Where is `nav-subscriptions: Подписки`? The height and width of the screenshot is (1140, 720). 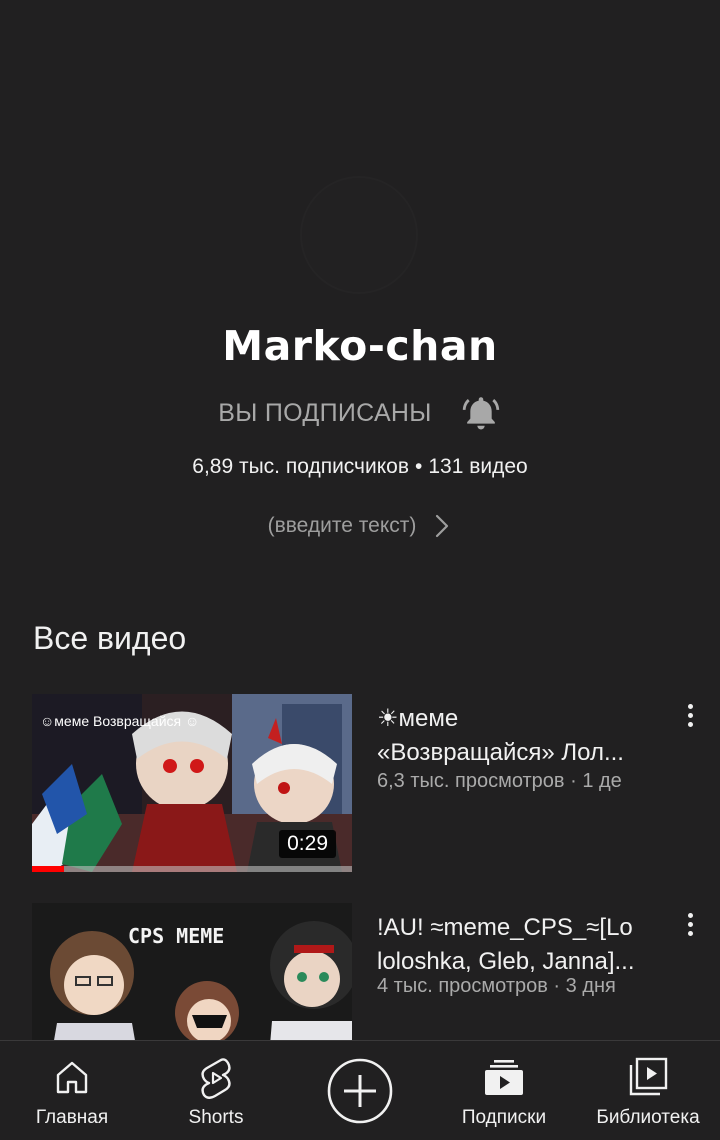 nav-subscriptions: Подписки is located at coordinates (504, 1090).